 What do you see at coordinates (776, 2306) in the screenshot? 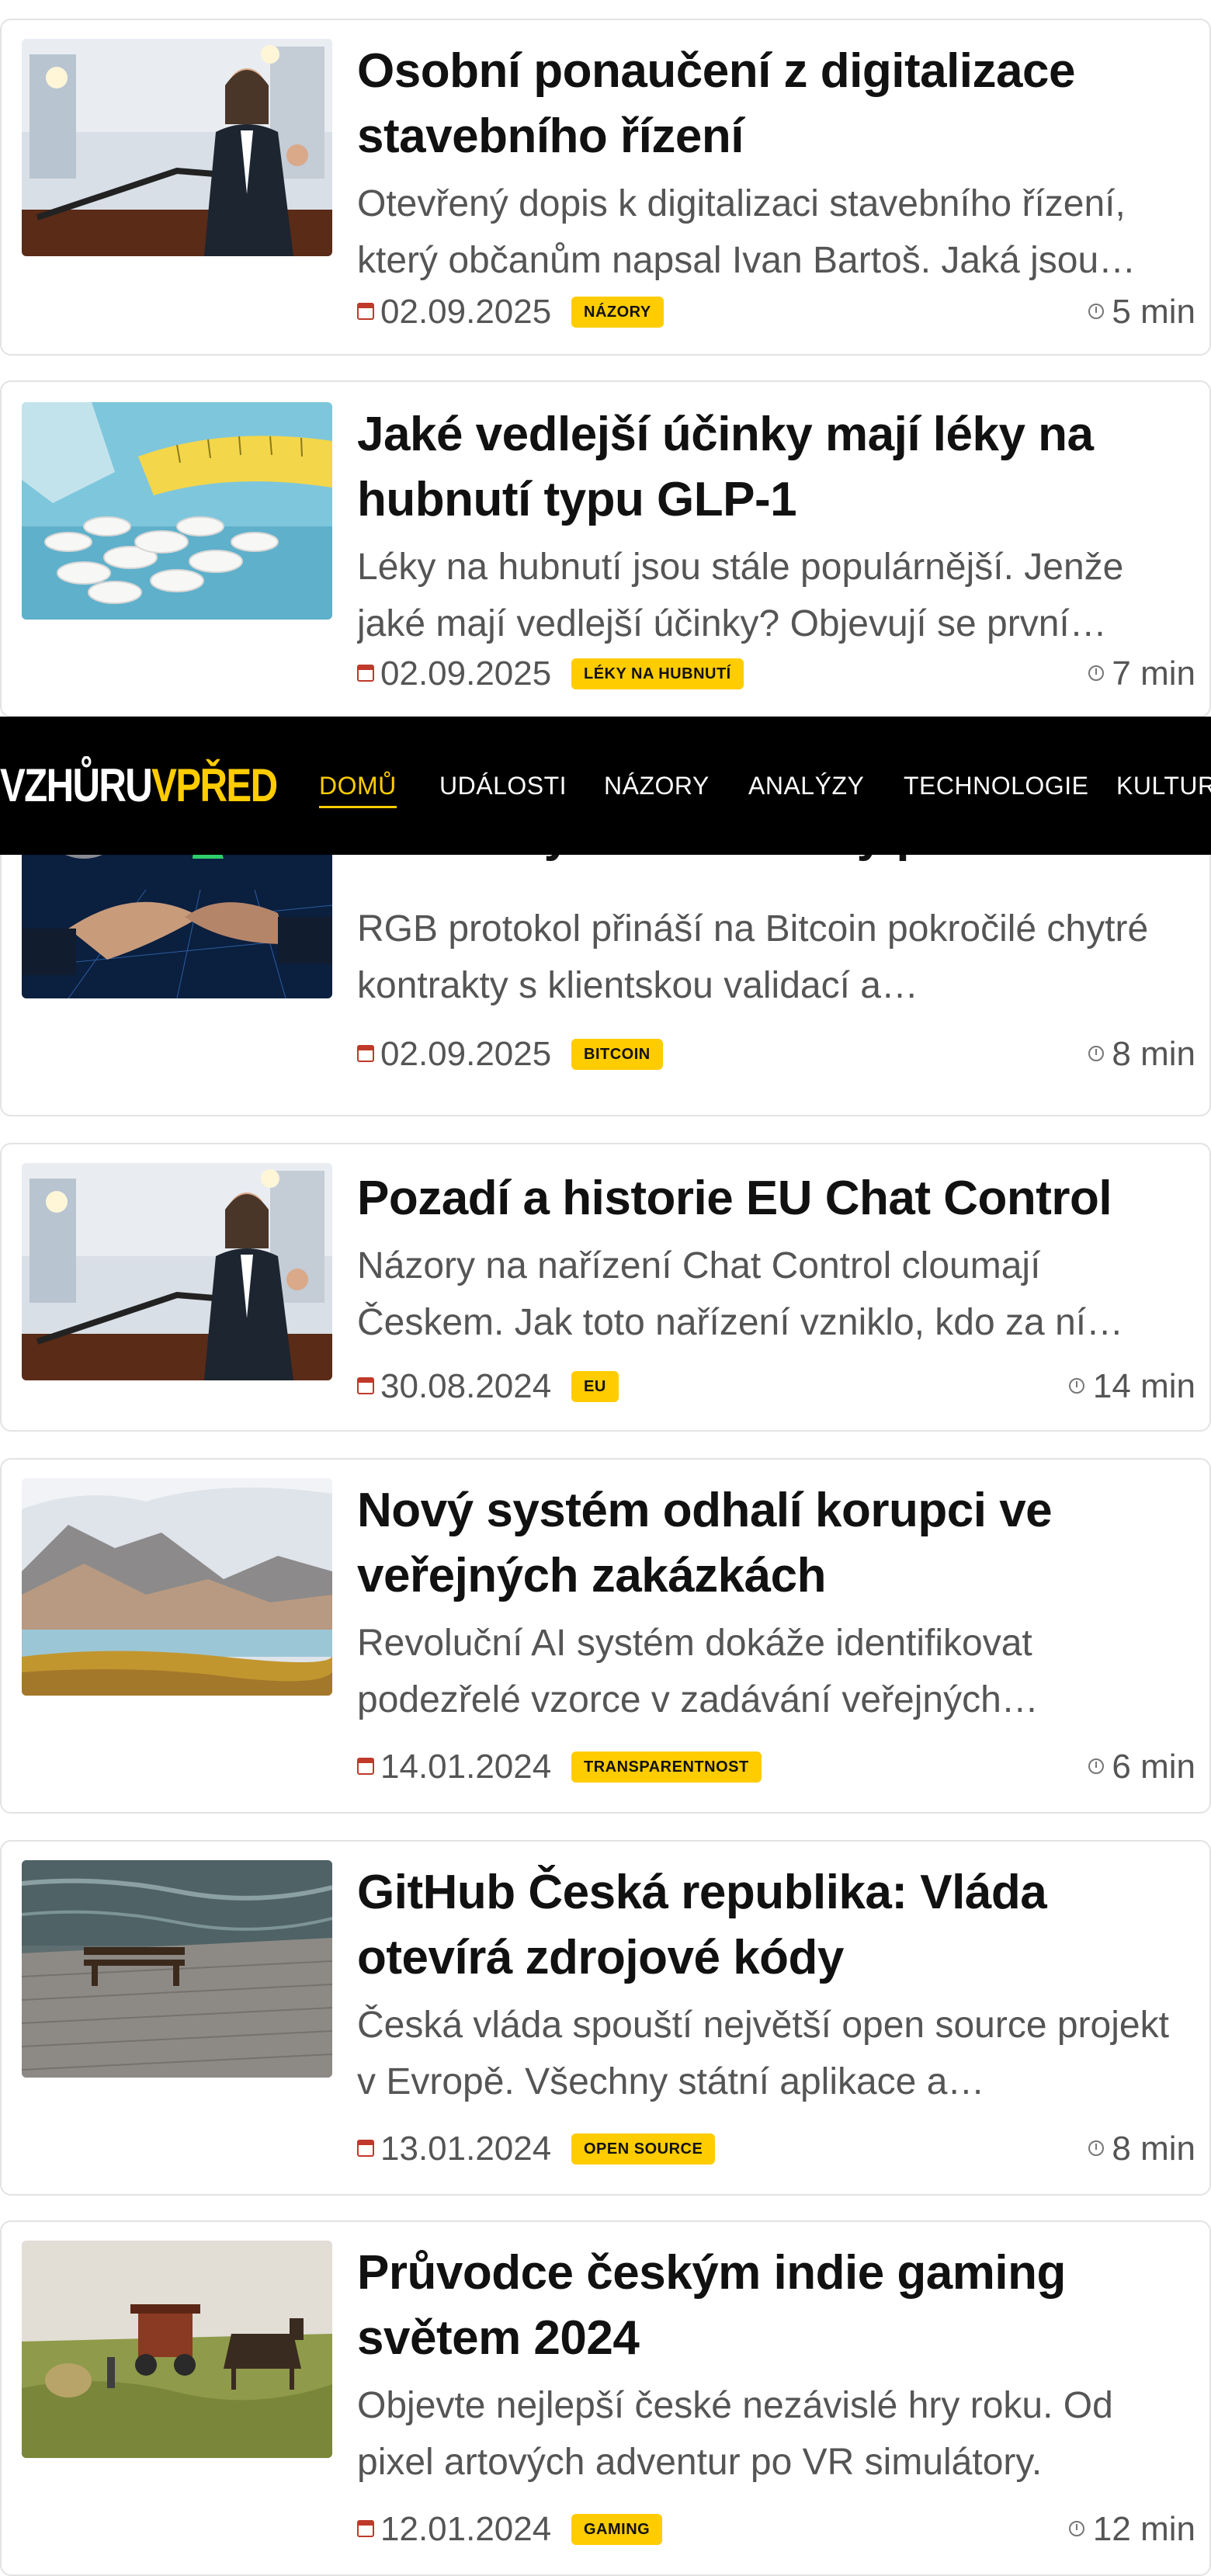
I see `article-title: Průvodce českým indie gaming světem 2024` at bounding box center [776, 2306].